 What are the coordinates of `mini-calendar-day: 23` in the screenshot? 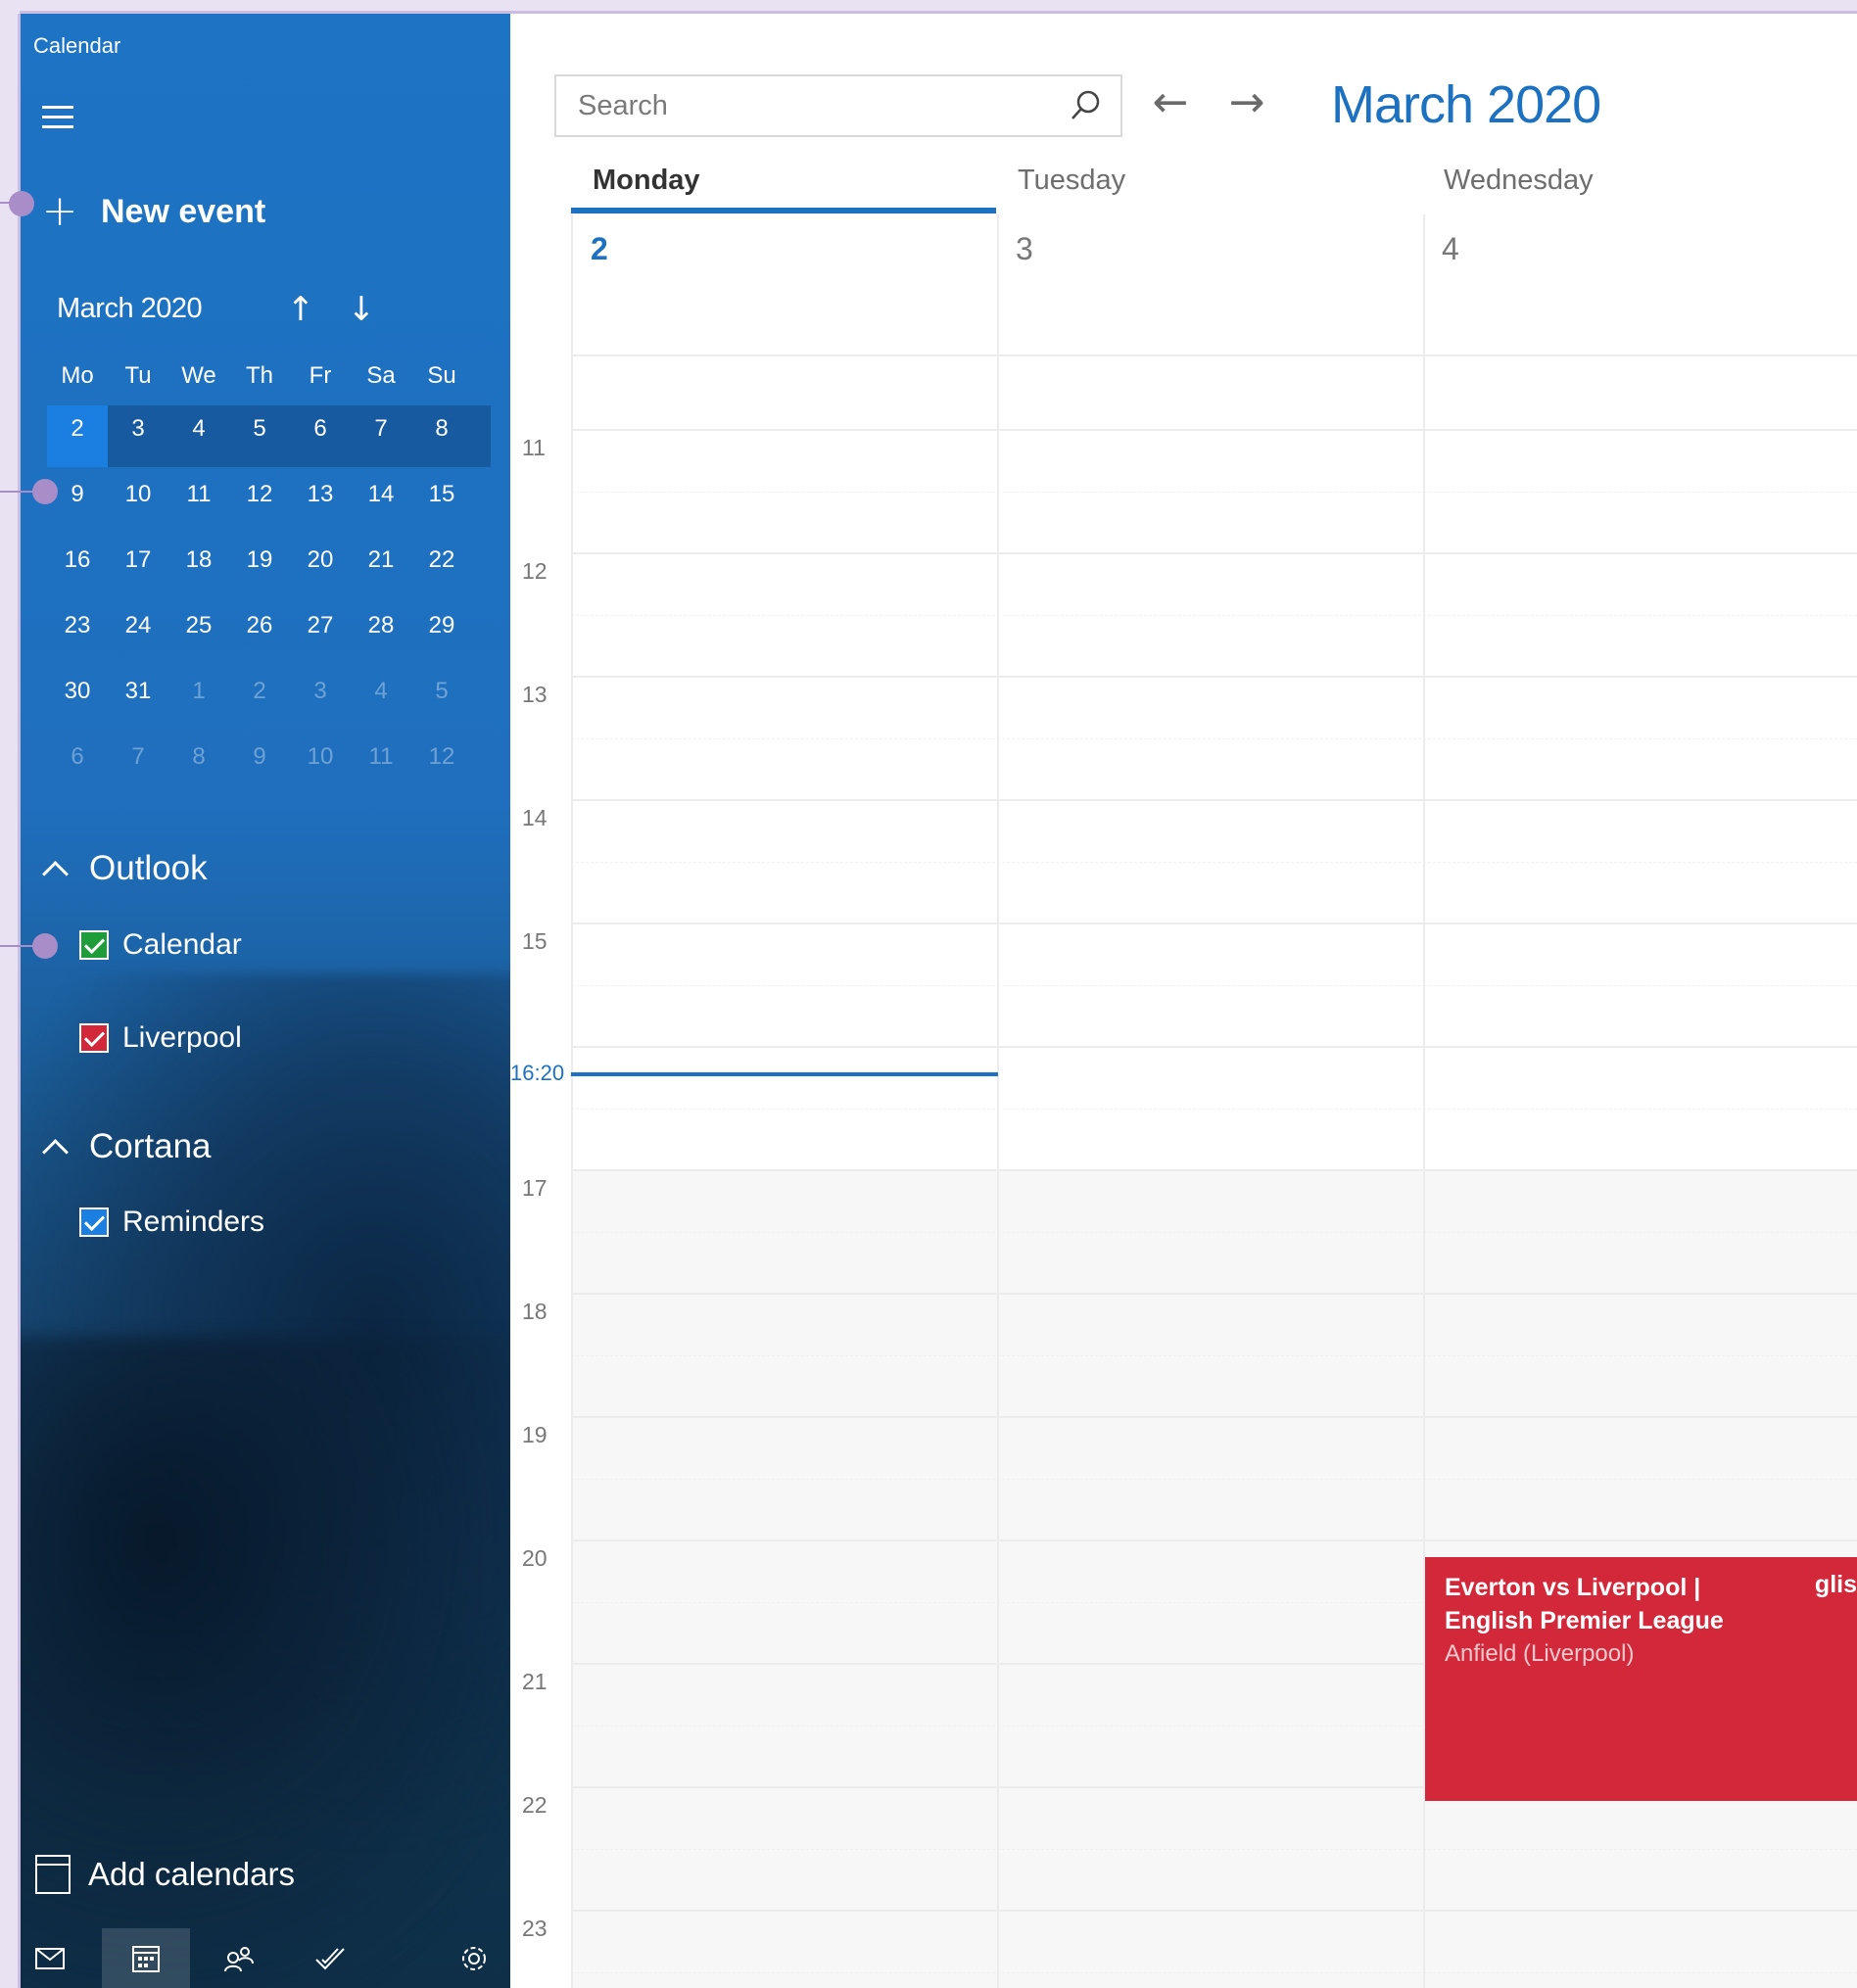 It's located at (77, 625).